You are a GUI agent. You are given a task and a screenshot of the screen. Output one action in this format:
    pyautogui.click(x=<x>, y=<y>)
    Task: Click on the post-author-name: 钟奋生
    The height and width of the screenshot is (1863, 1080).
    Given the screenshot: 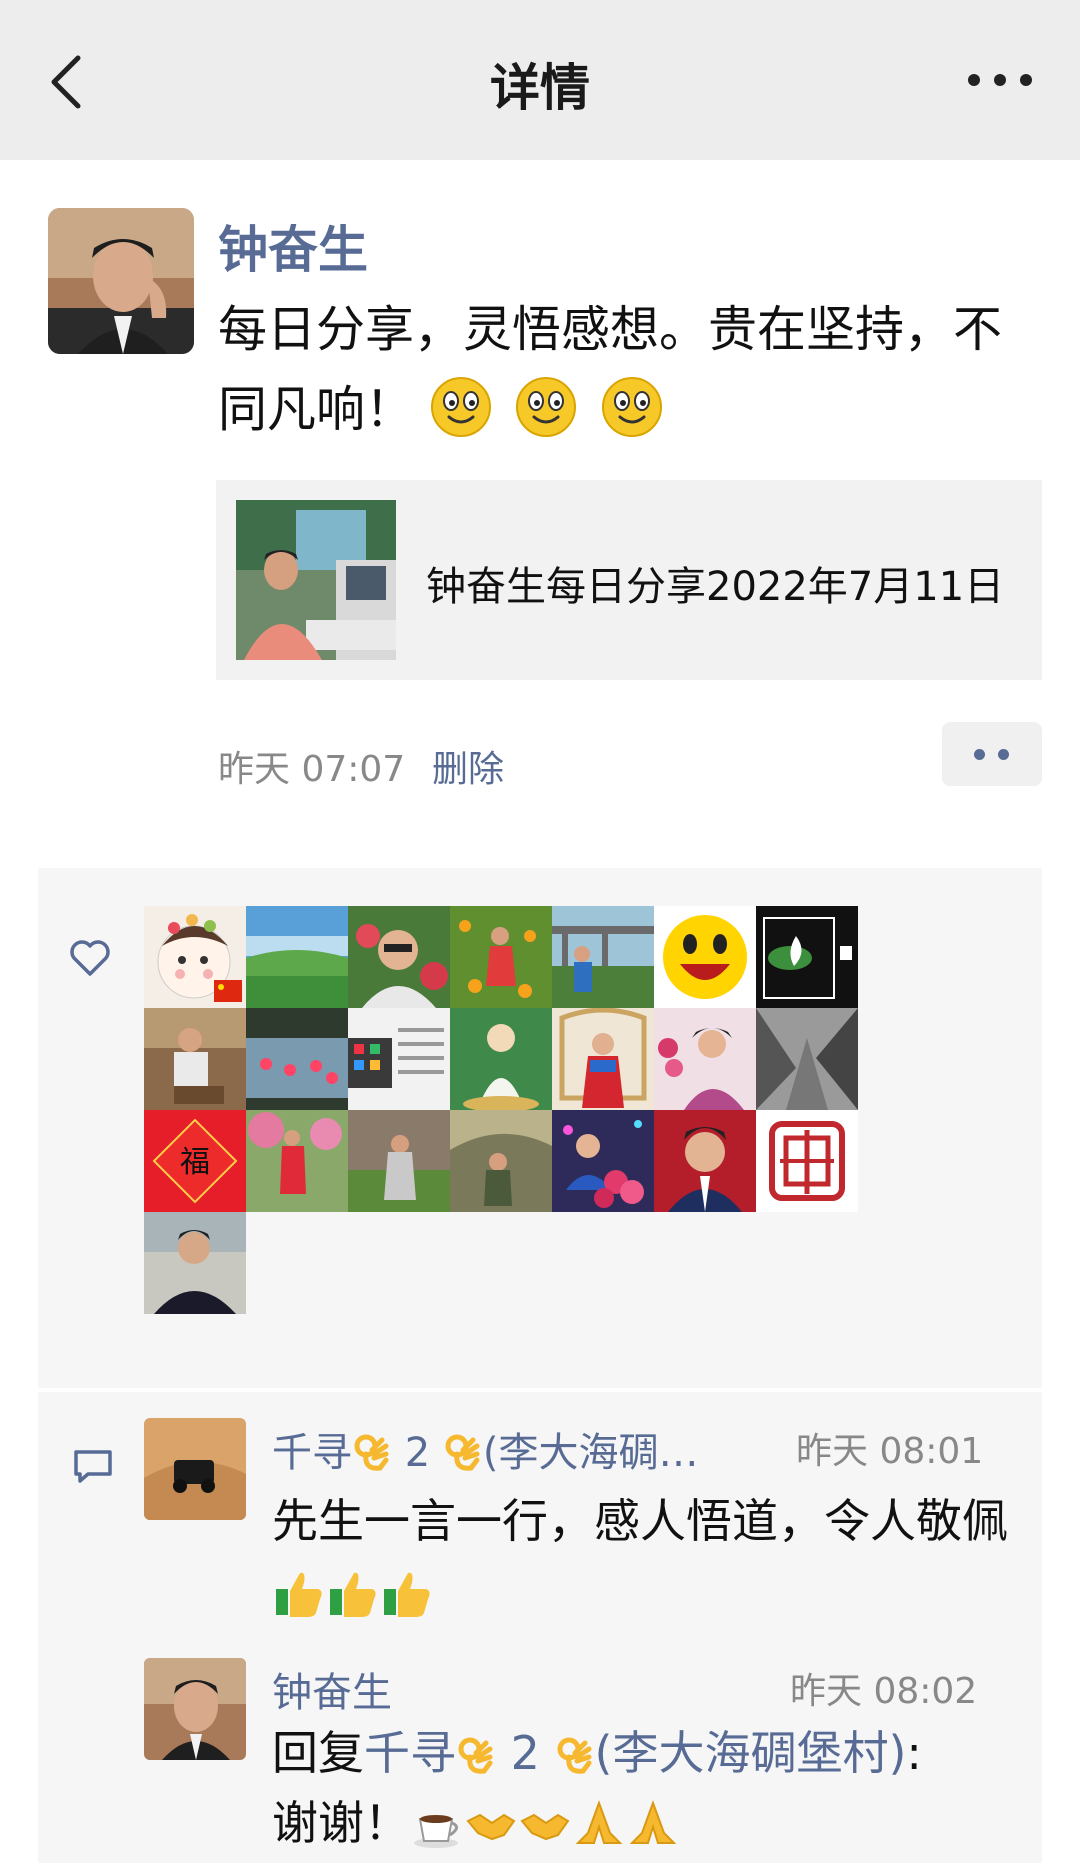 What is the action you would take?
    pyautogui.click(x=293, y=246)
    